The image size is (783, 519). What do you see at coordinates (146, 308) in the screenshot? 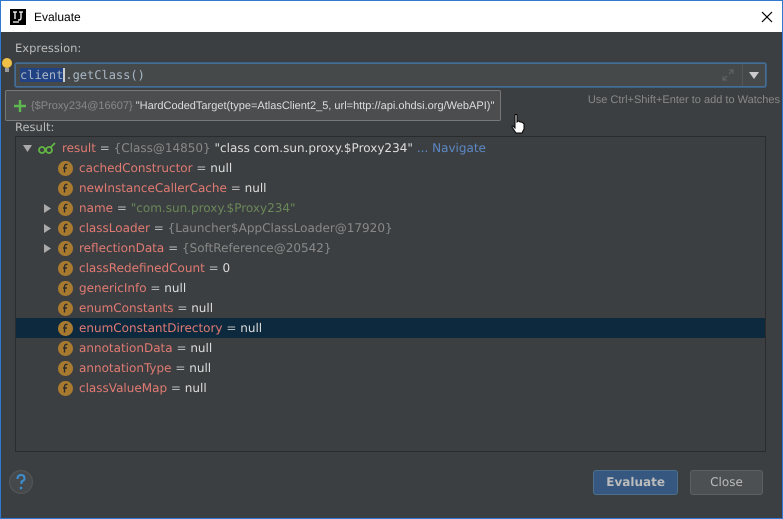
I see `variable-entry: enumConstants = null` at bounding box center [146, 308].